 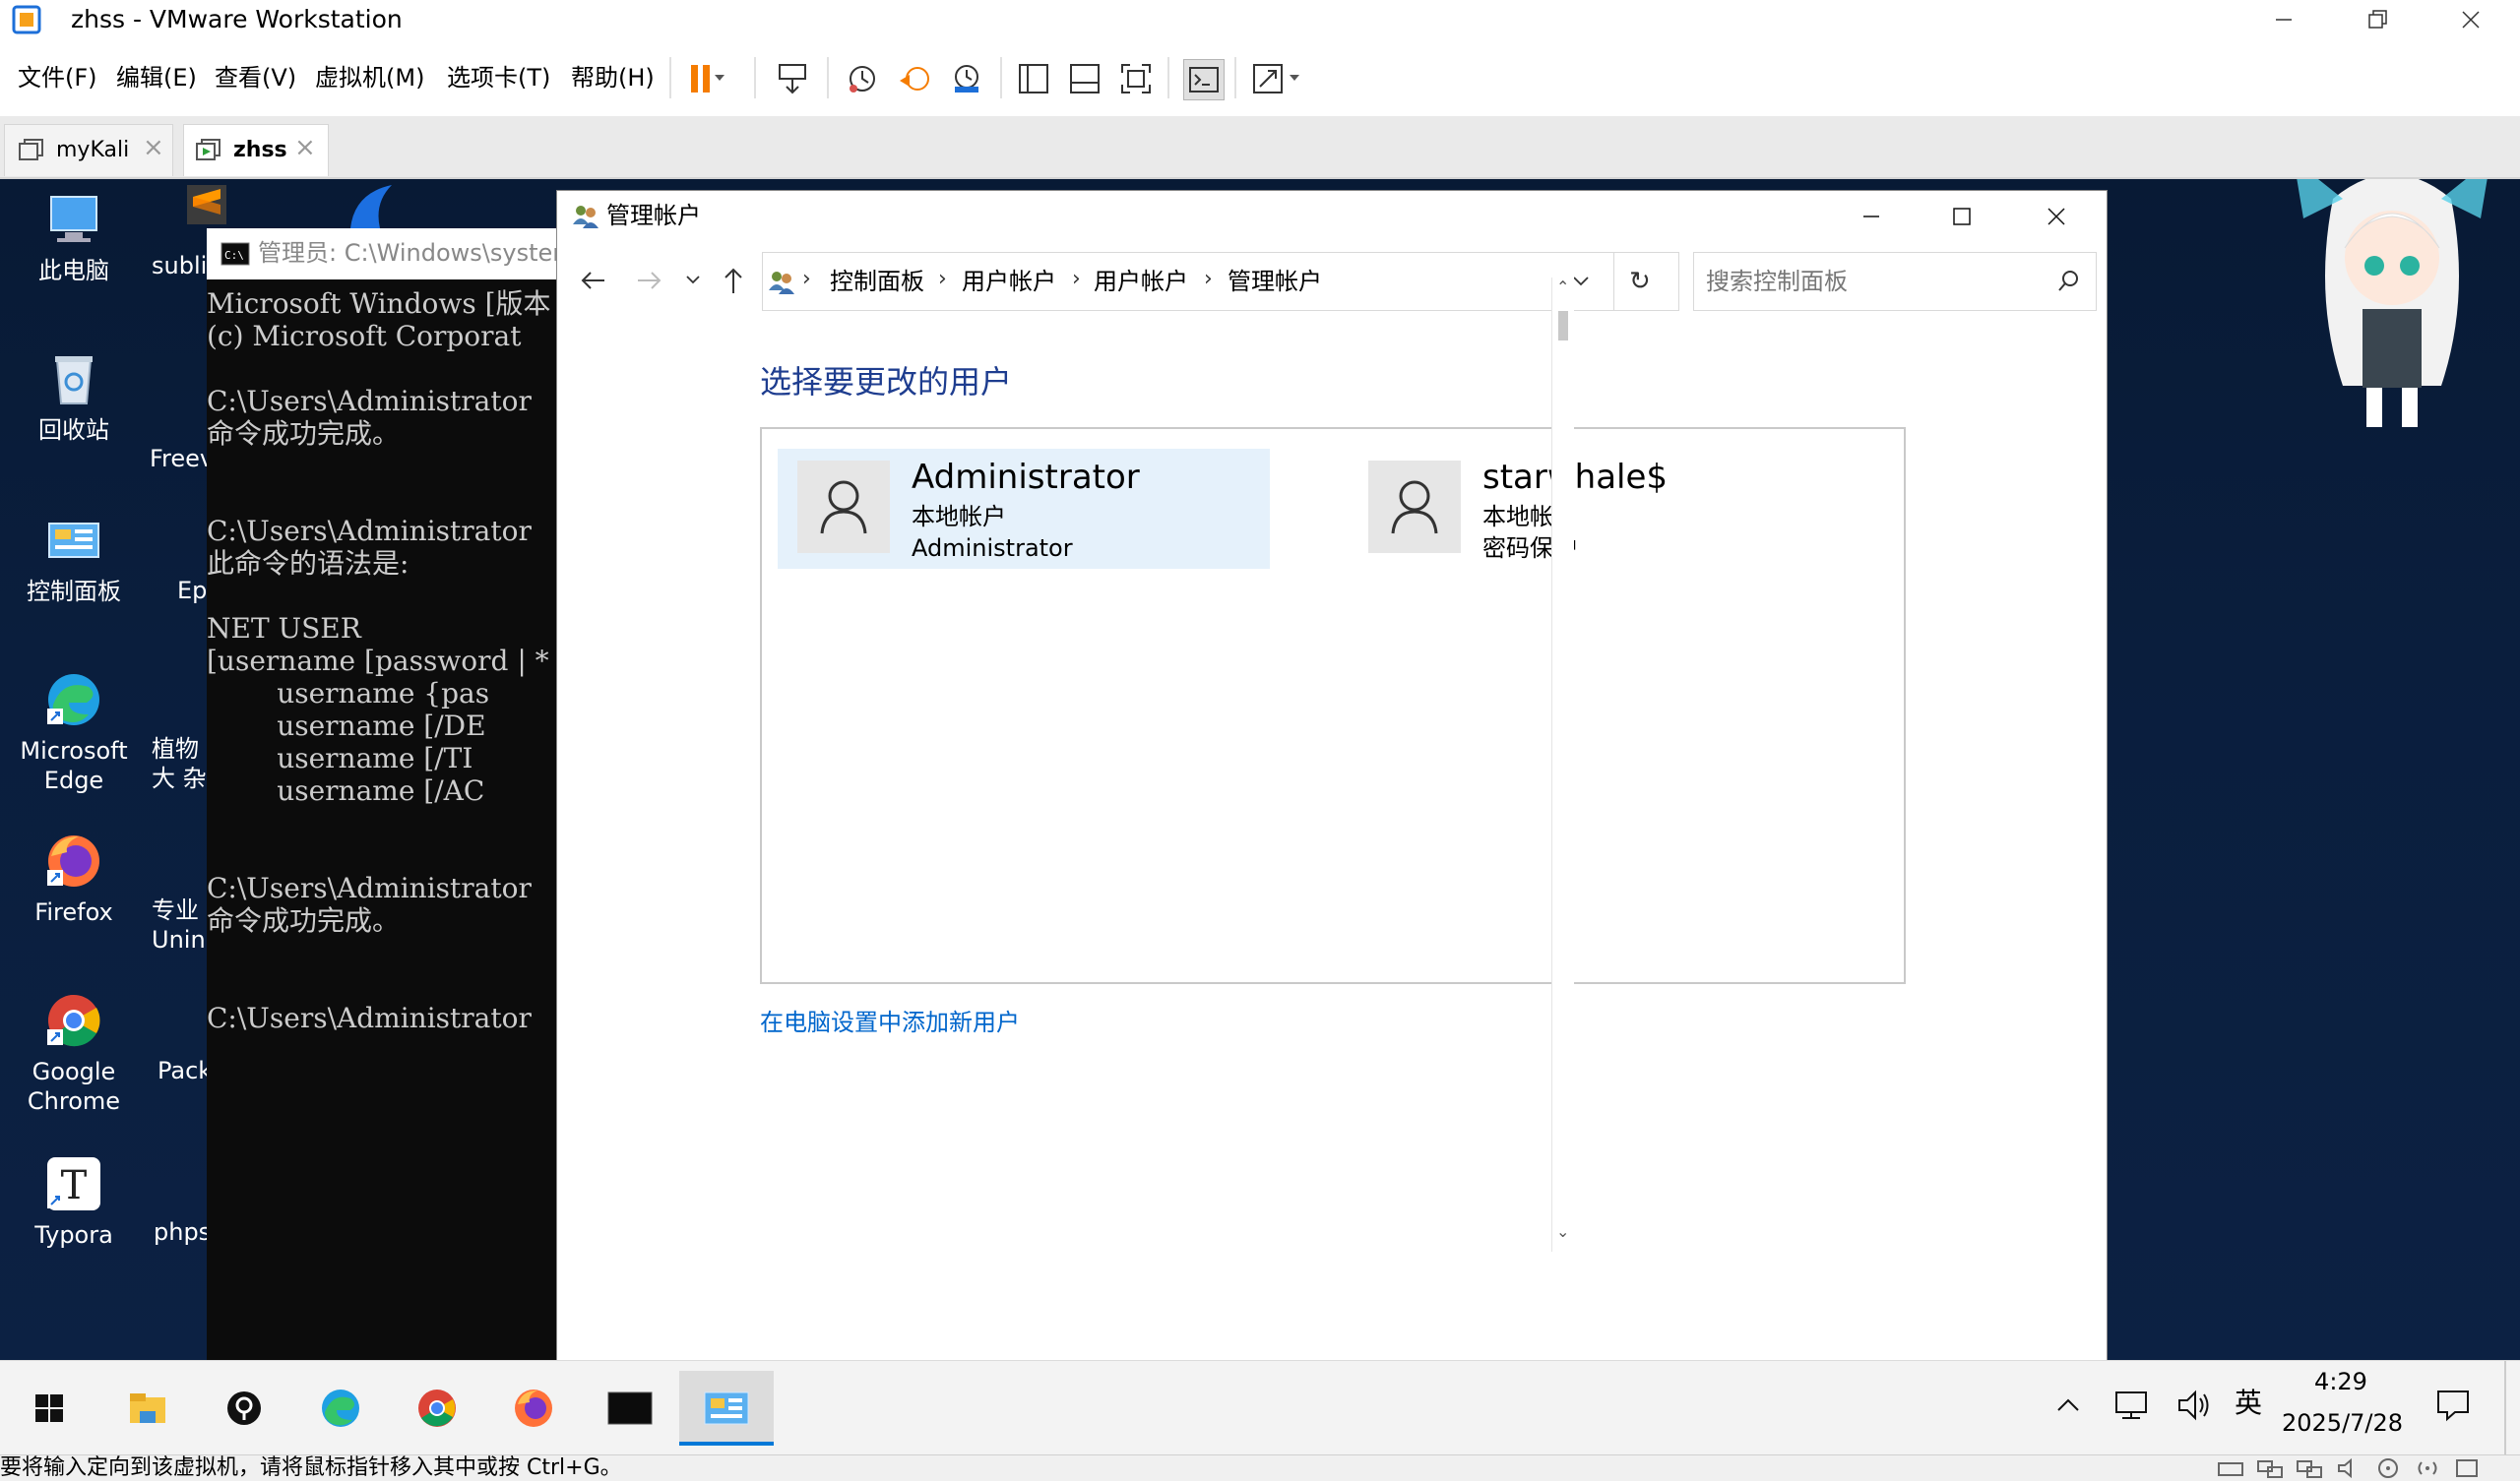 What do you see at coordinates (2348, 1470) in the screenshot?
I see `sound-card-icon` at bounding box center [2348, 1470].